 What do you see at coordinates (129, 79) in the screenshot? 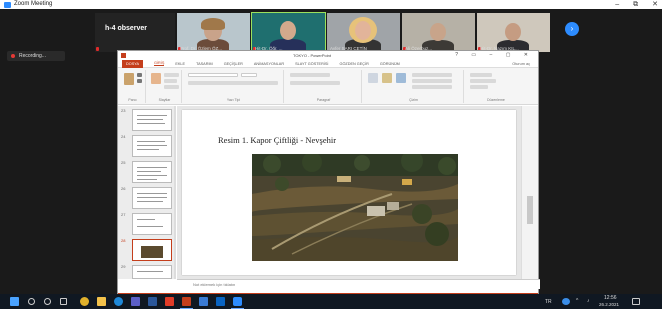
I see `paste-icon` at bounding box center [129, 79].